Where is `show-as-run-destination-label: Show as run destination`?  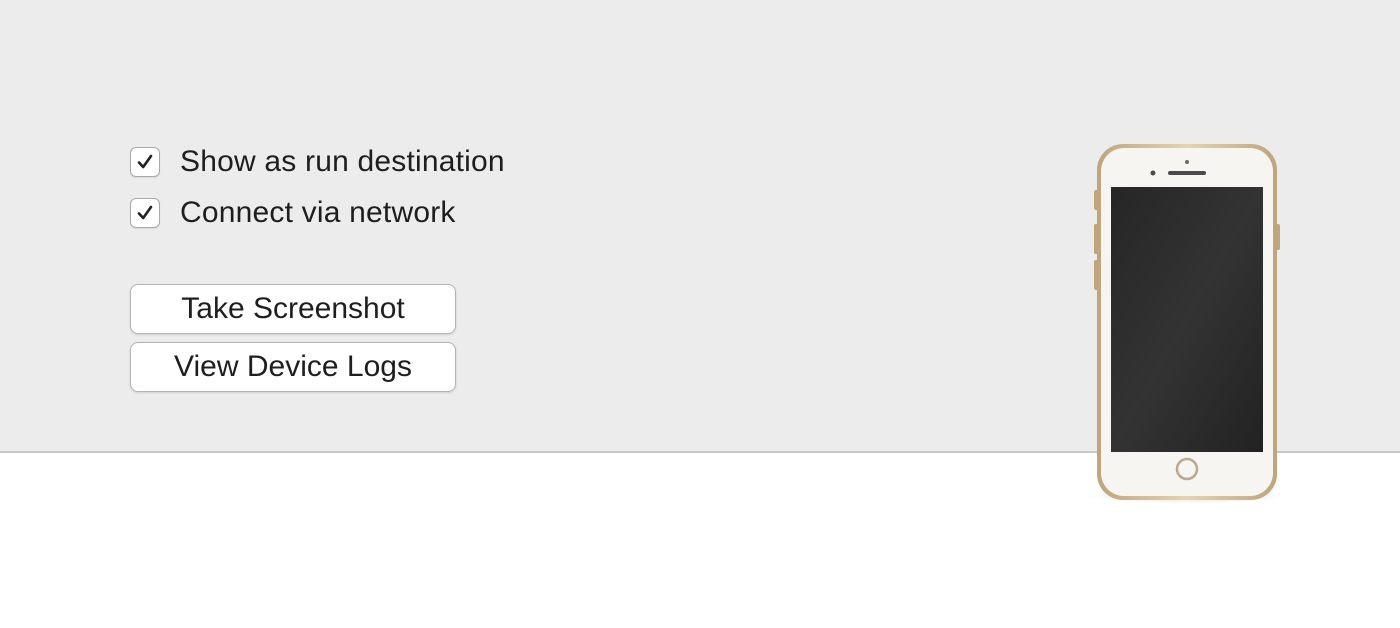
show-as-run-destination-label: Show as run destination is located at coordinates (342, 162).